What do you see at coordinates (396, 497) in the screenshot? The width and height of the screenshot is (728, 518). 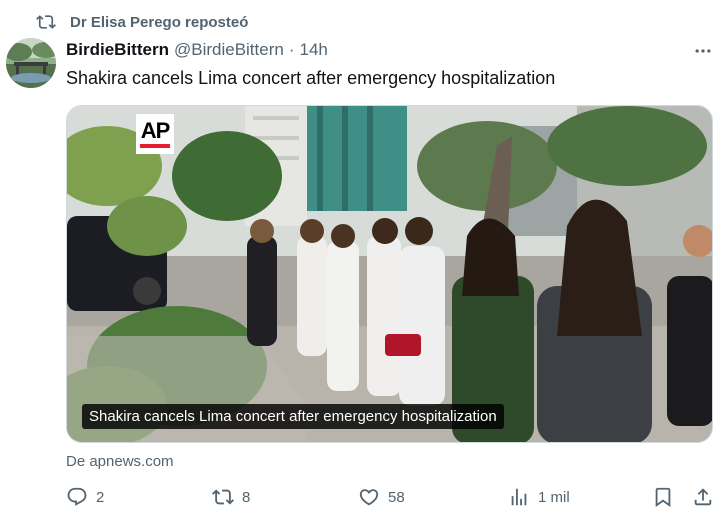 I see `like-count: 58` at bounding box center [396, 497].